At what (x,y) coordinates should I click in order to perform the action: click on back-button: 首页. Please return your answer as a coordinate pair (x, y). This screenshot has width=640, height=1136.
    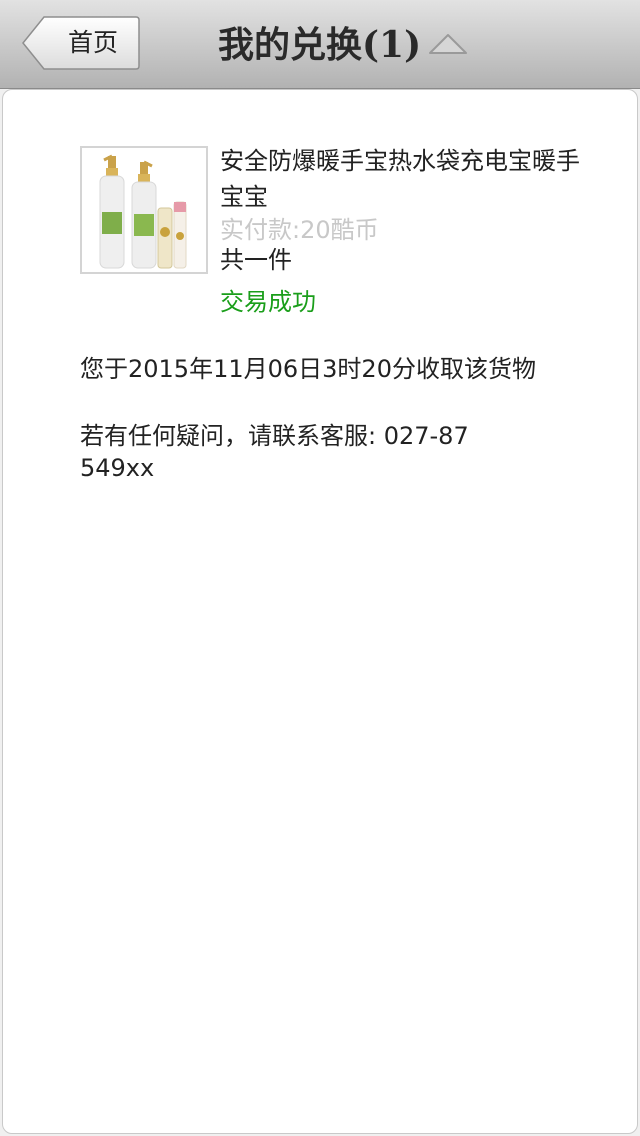
    Looking at the image, I should click on (81, 43).